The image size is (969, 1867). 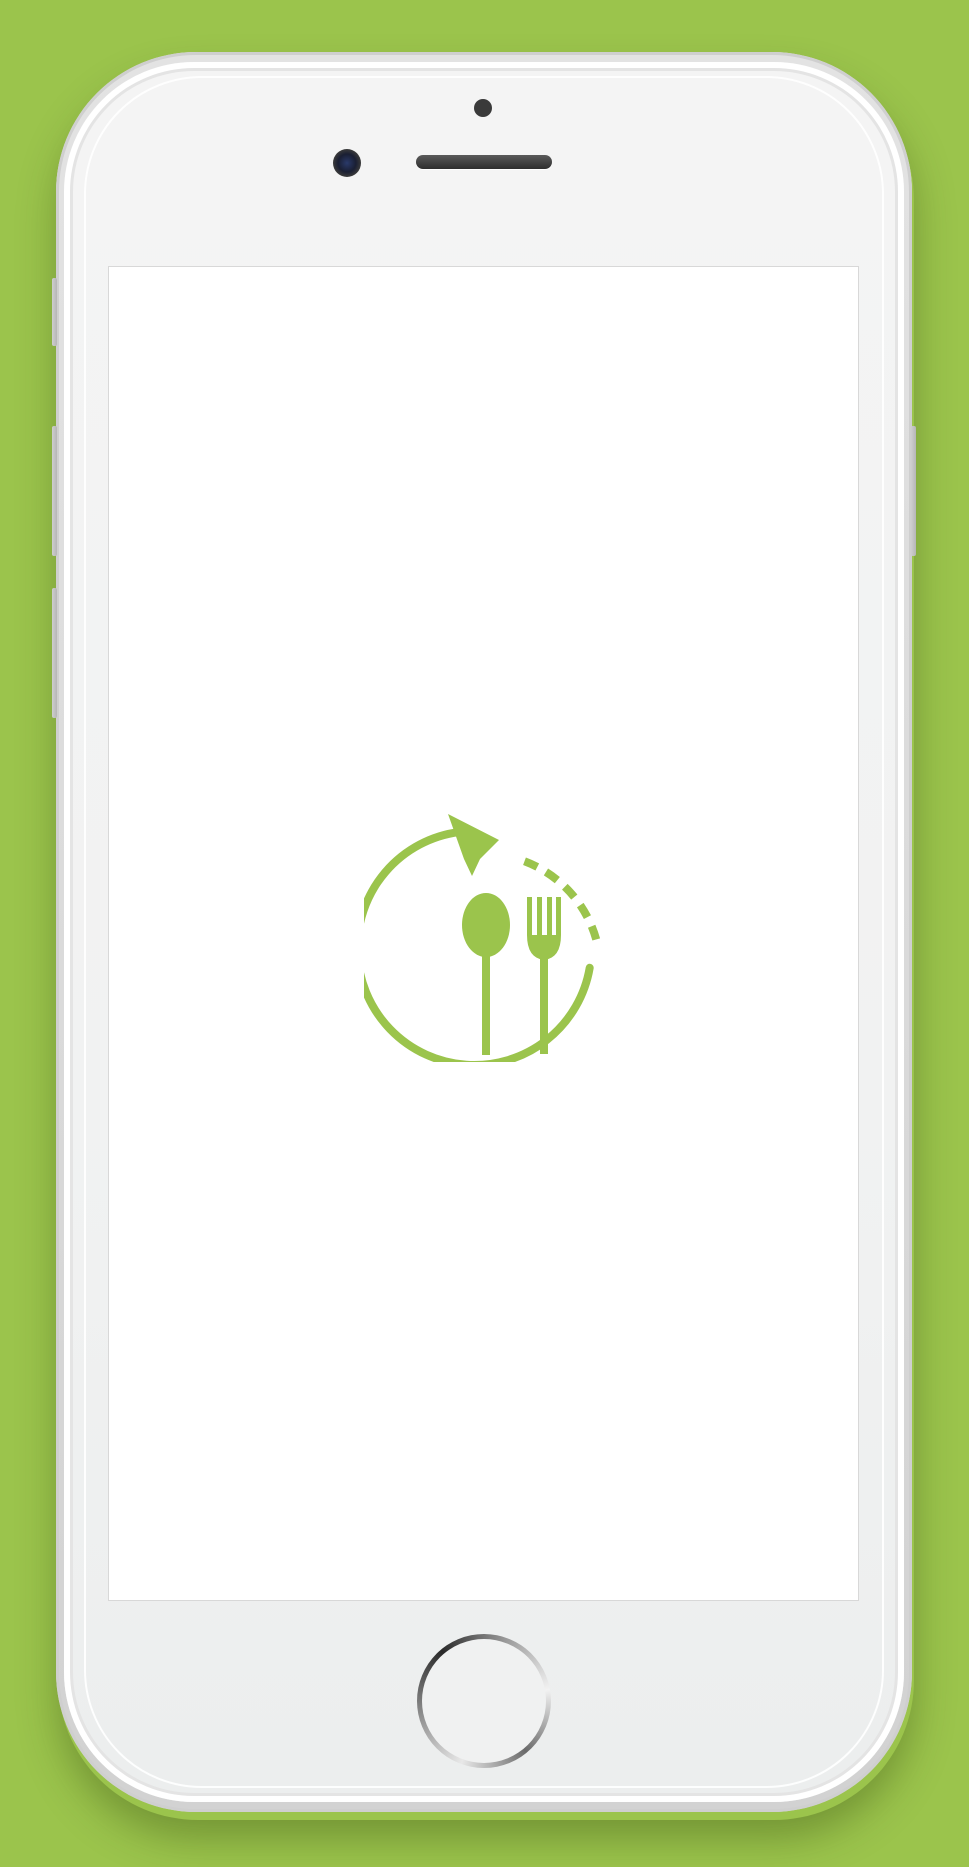 I want to click on mute-switch, so click(x=54, y=312).